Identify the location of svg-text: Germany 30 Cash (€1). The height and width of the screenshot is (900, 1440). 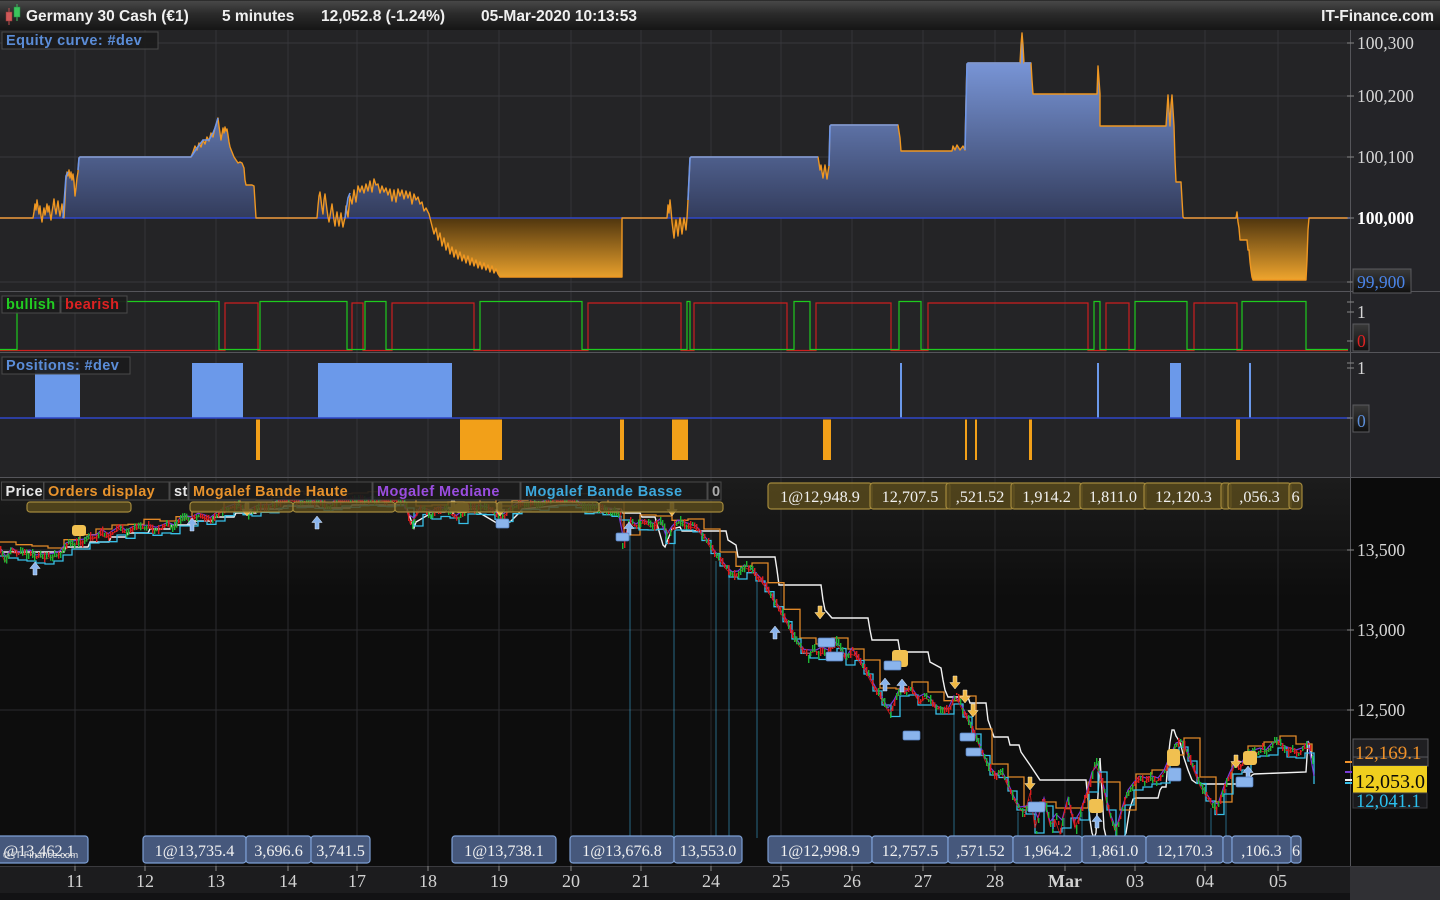
(107, 16).